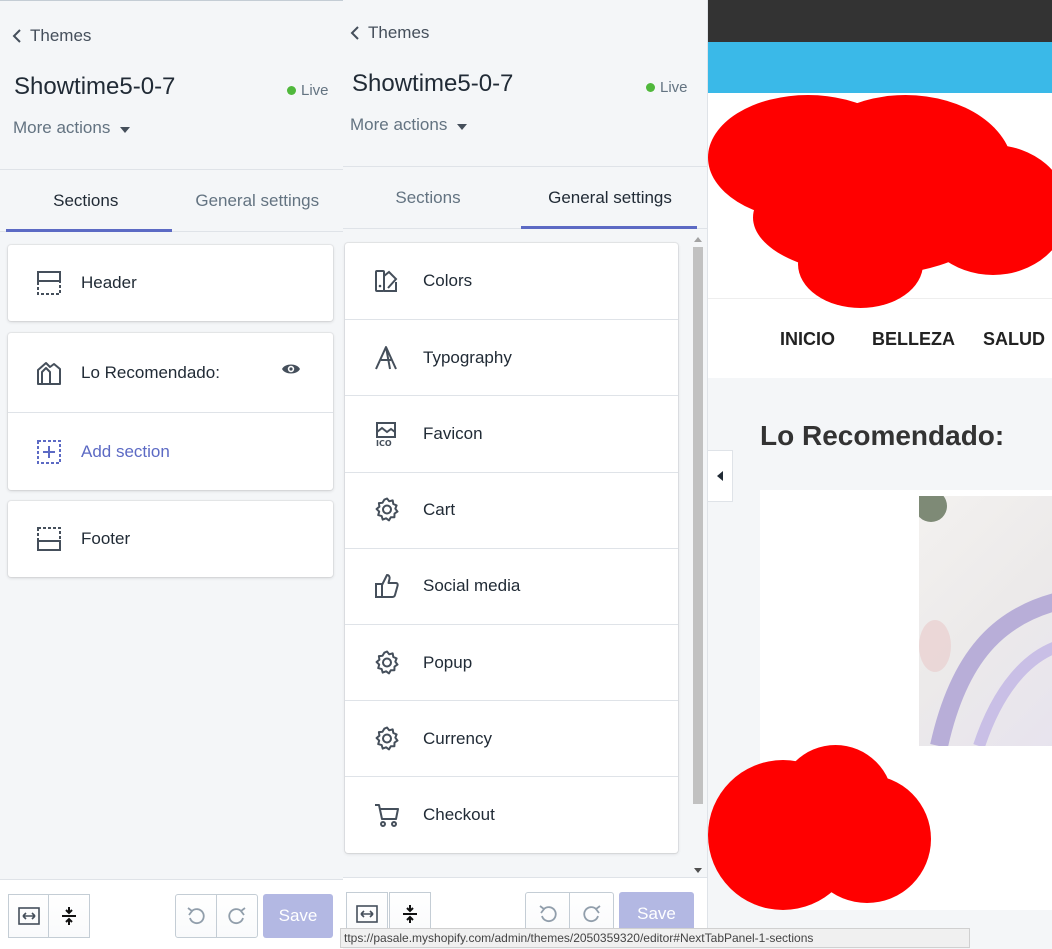 This screenshot has height=949, width=1052. What do you see at coordinates (1014, 339) in the screenshot?
I see `nav-link-salud: SALUD` at bounding box center [1014, 339].